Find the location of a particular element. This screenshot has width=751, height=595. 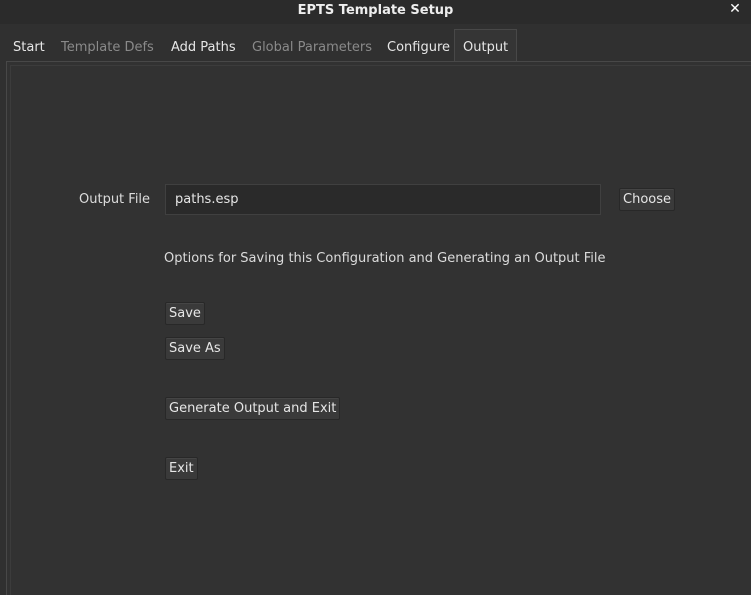

choose-button: Choose is located at coordinates (647, 199).